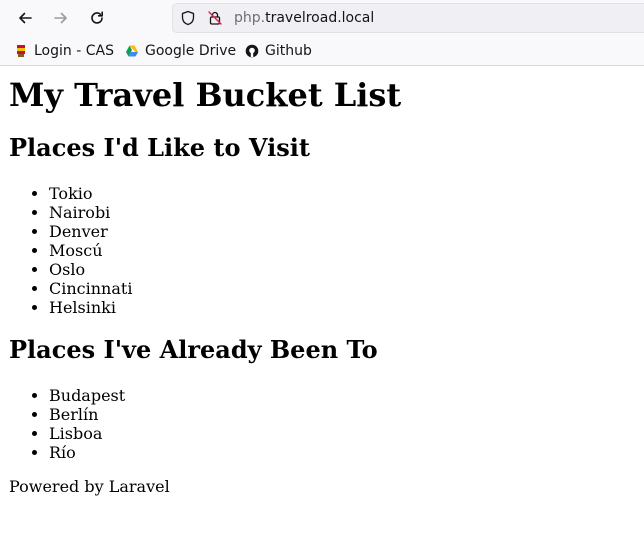 The image size is (644, 552). What do you see at coordinates (216, 19) in the screenshot?
I see `insecure-lock-icon` at bounding box center [216, 19].